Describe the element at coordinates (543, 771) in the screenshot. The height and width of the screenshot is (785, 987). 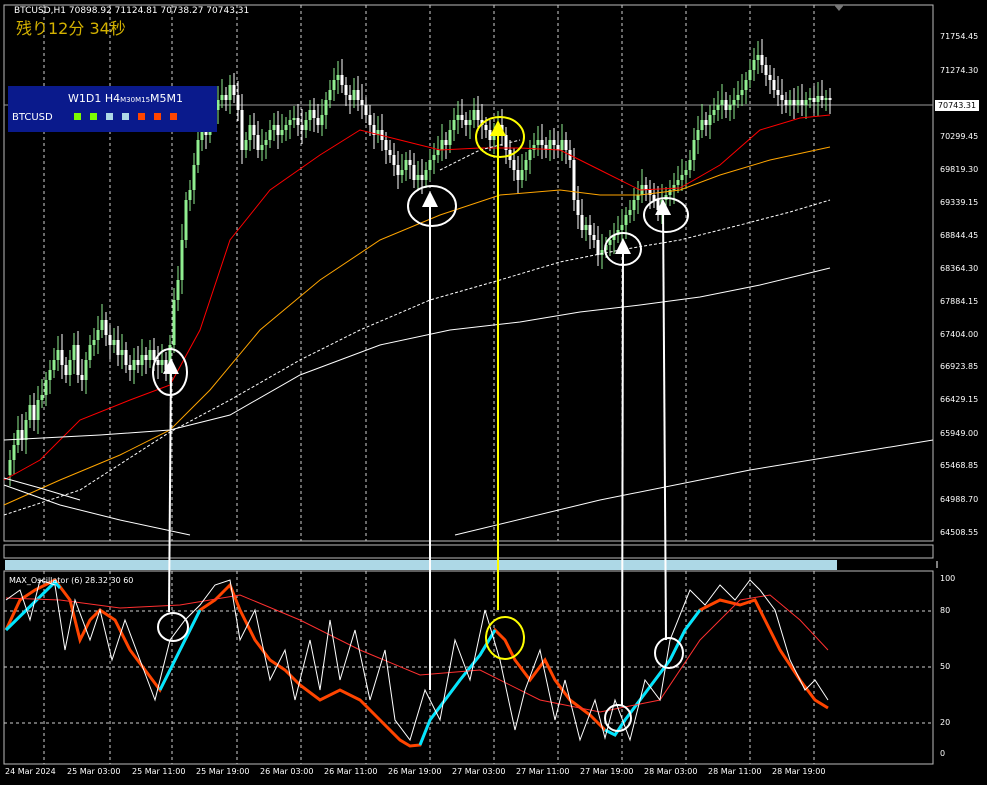
I see `time-tick-label: 27 Mar 11:00` at that location.